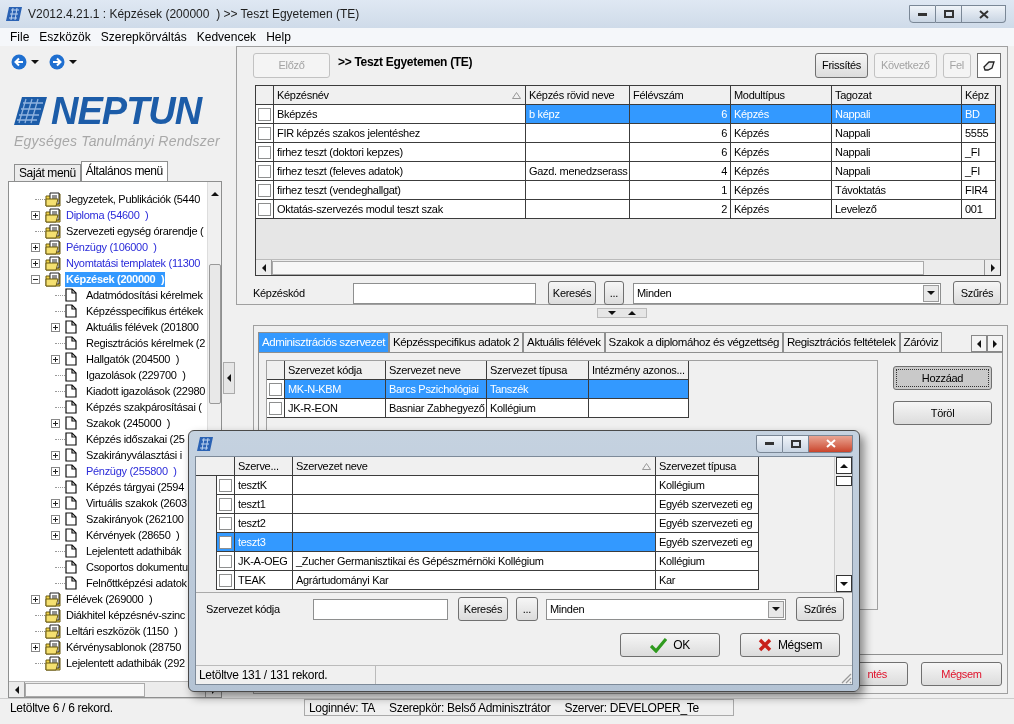 This screenshot has width=1014, height=724. I want to click on table-cell: teszt2, so click(264, 523).